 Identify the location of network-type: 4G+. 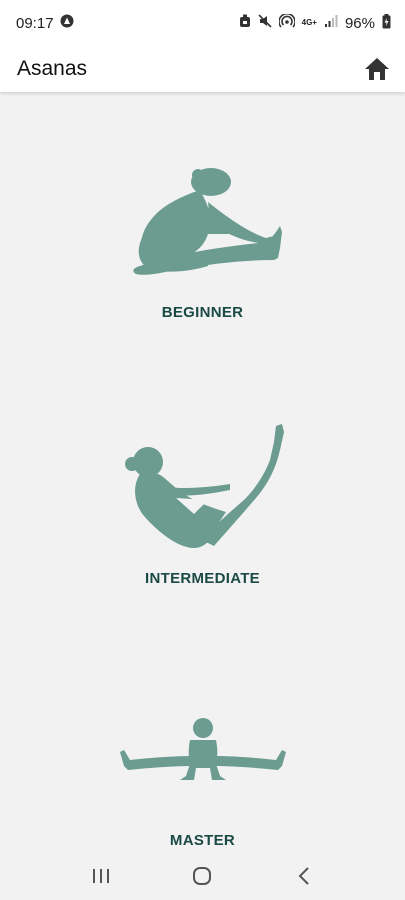
(309, 22).